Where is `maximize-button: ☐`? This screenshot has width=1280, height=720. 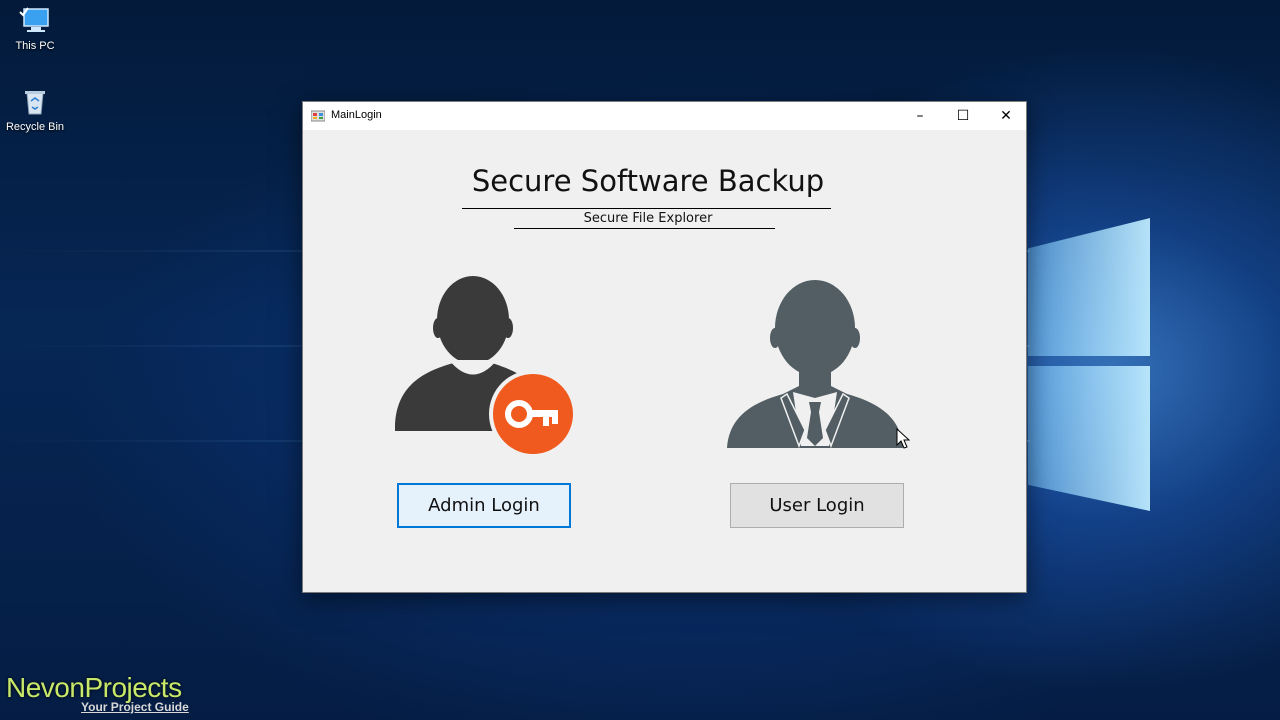 maximize-button: ☐ is located at coordinates (963, 116).